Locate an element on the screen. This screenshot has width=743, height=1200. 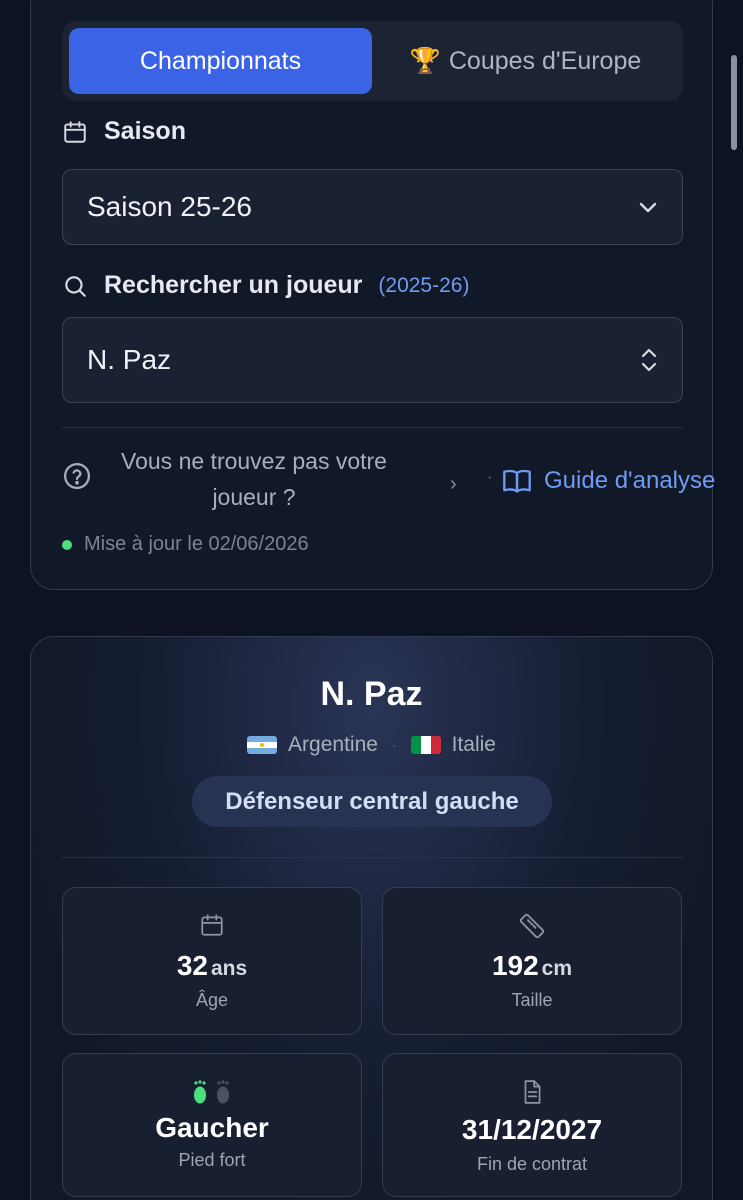
guide-link-label: Guide d'analyse is located at coordinates (630, 480).